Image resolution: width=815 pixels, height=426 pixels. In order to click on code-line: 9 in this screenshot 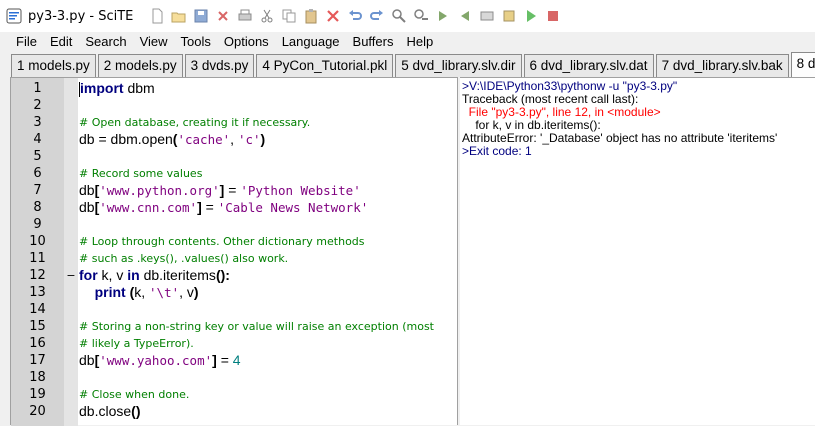, I will do `click(234, 224)`.